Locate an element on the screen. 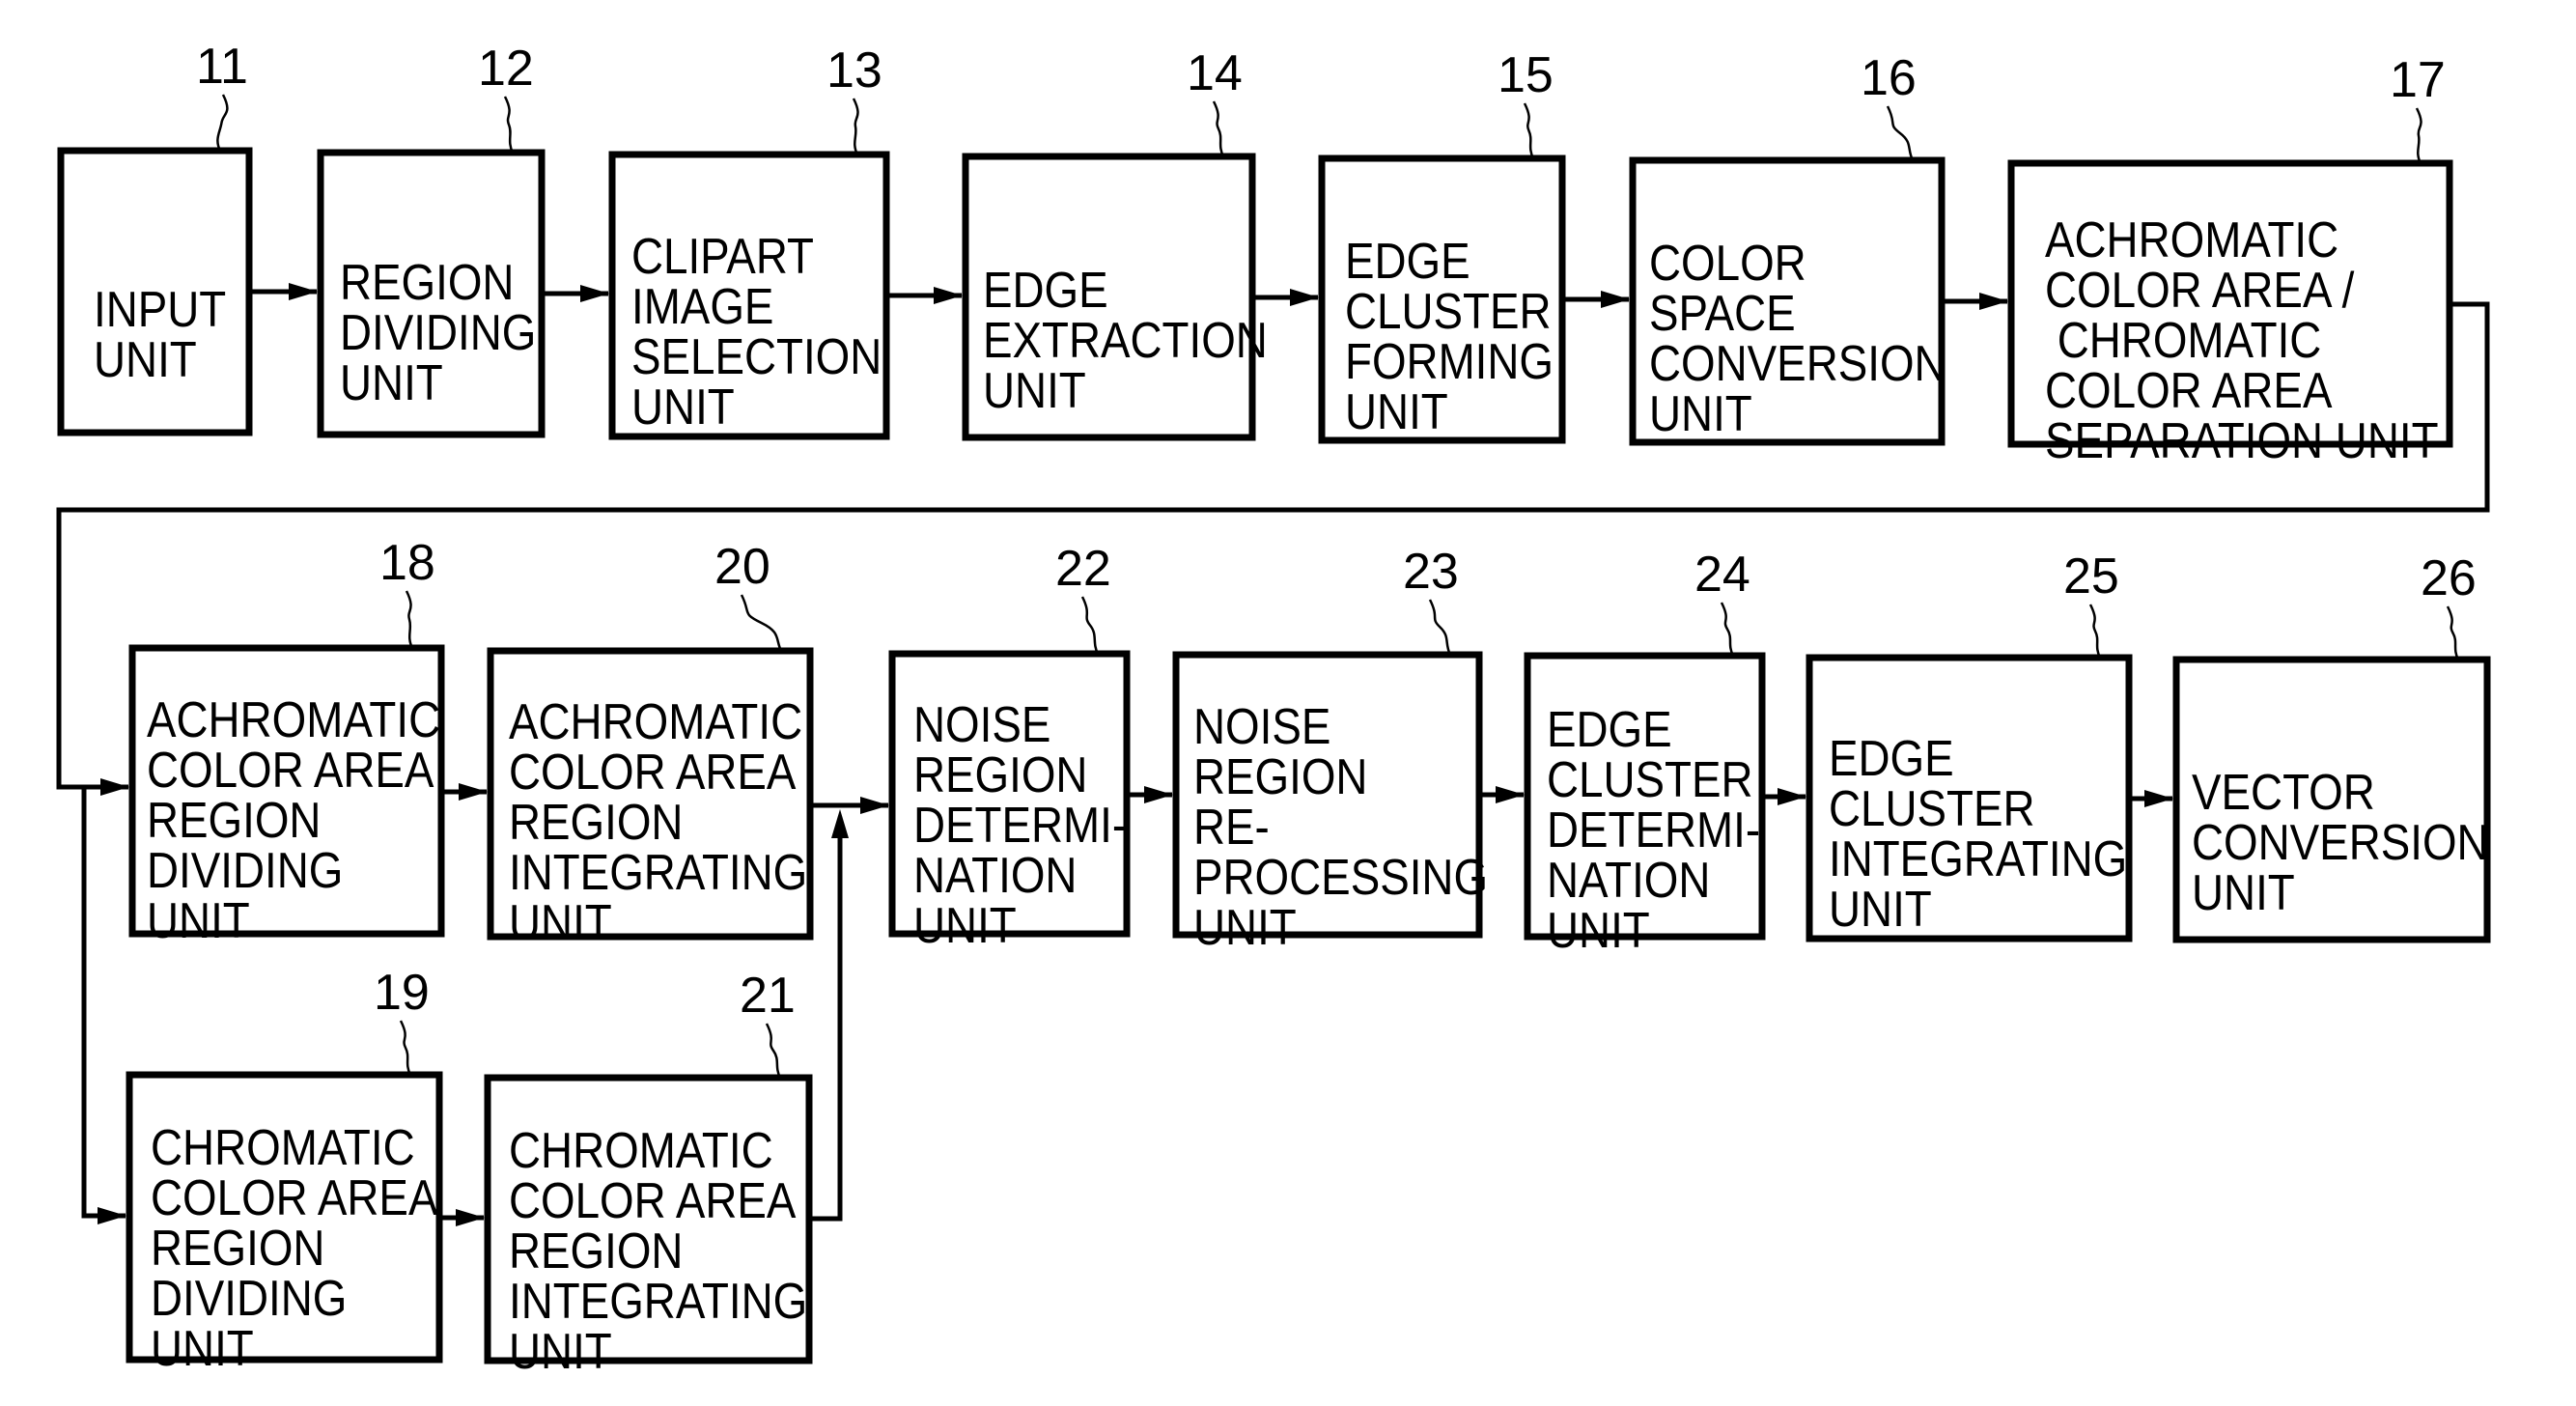 The width and height of the screenshot is (2576, 1406). block-19: CHROMATIC COLOR AREA REGION DIVIDING UNIT 19 is located at coordinates (285, 1171).